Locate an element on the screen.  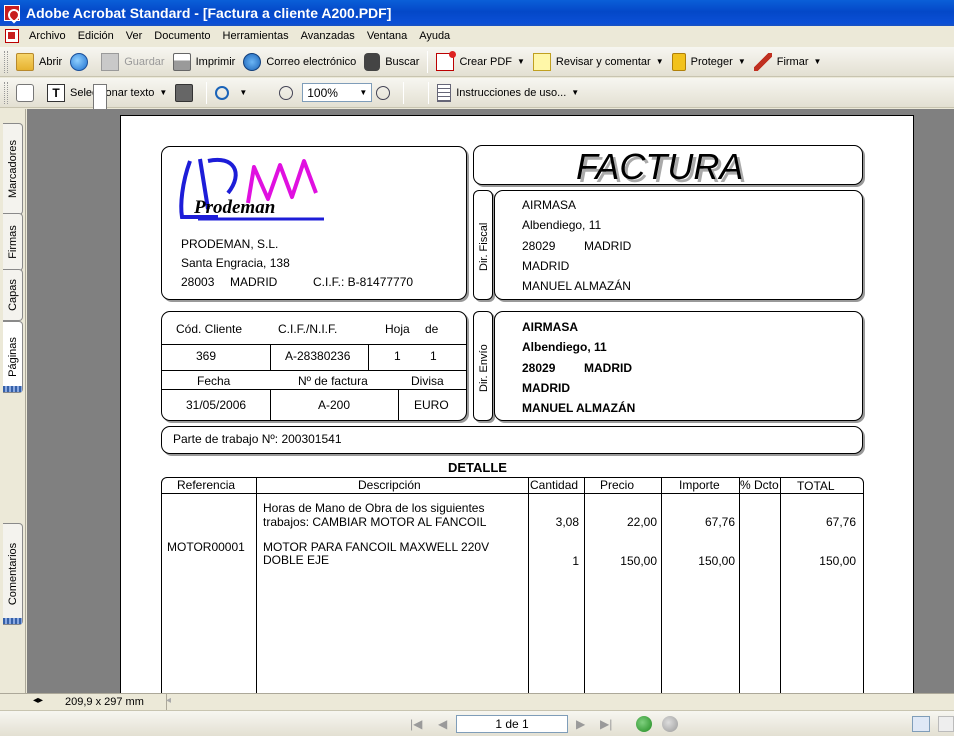
tab-marcadores-label: Marcadores is located at coordinates (12, 169).